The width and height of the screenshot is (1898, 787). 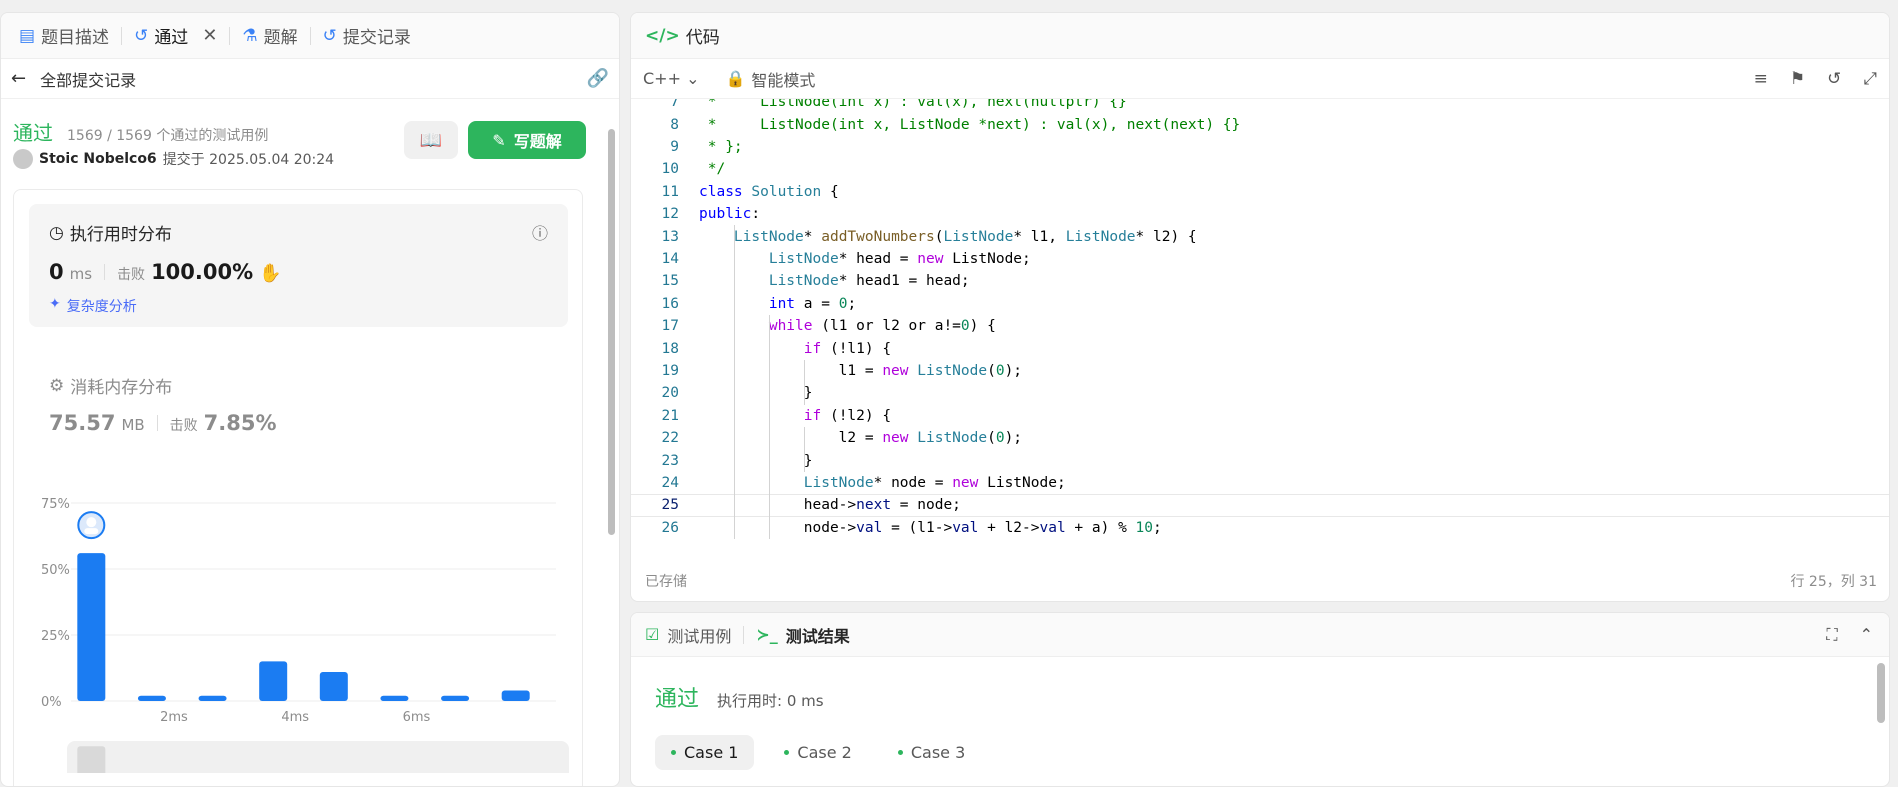 I want to click on bookmark-icon: ⚑, so click(x=1797, y=79).